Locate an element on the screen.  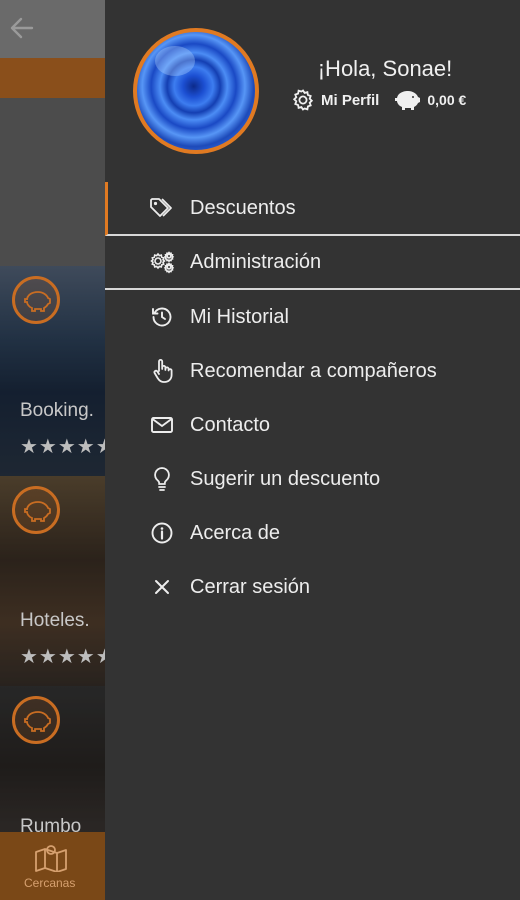
menu-item-label: Cerrar sesión is located at coordinates (250, 586).